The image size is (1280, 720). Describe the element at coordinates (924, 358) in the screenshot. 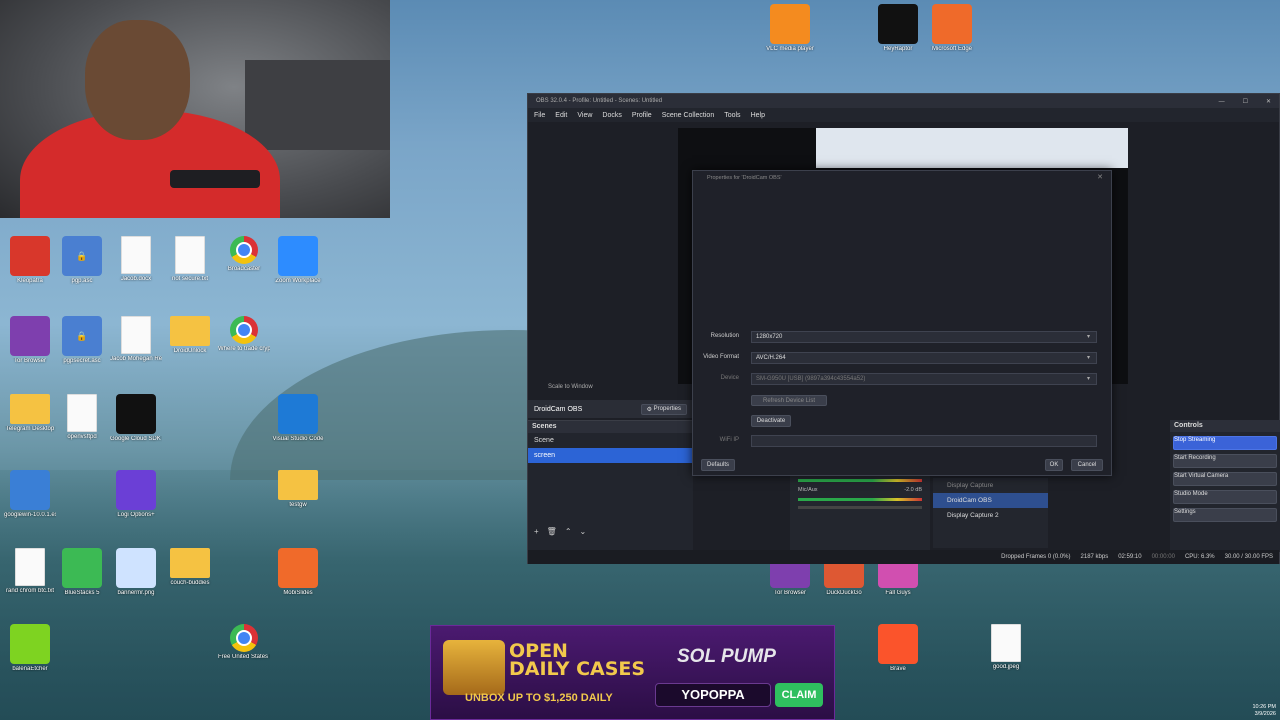

I see `video-format-select: AVC/H.264 ▾` at that location.